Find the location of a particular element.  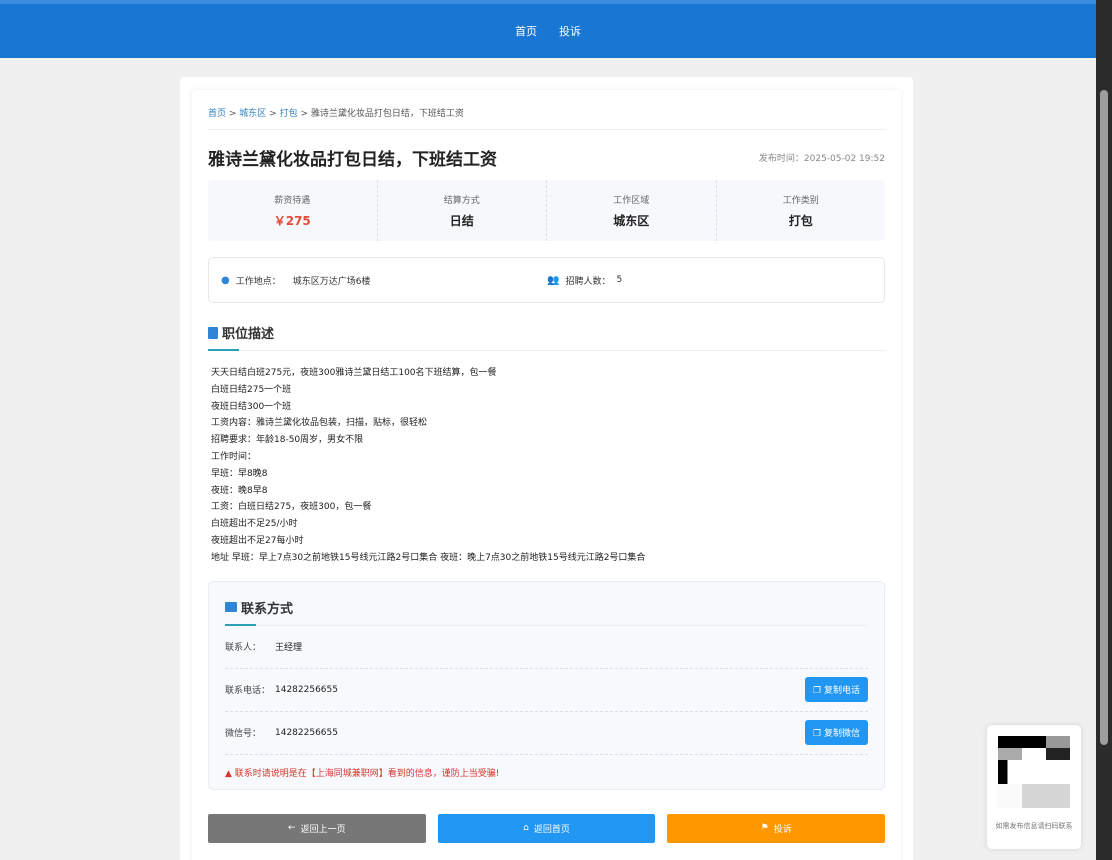

stat-label: 工作类别 is located at coordinates (800, 201).